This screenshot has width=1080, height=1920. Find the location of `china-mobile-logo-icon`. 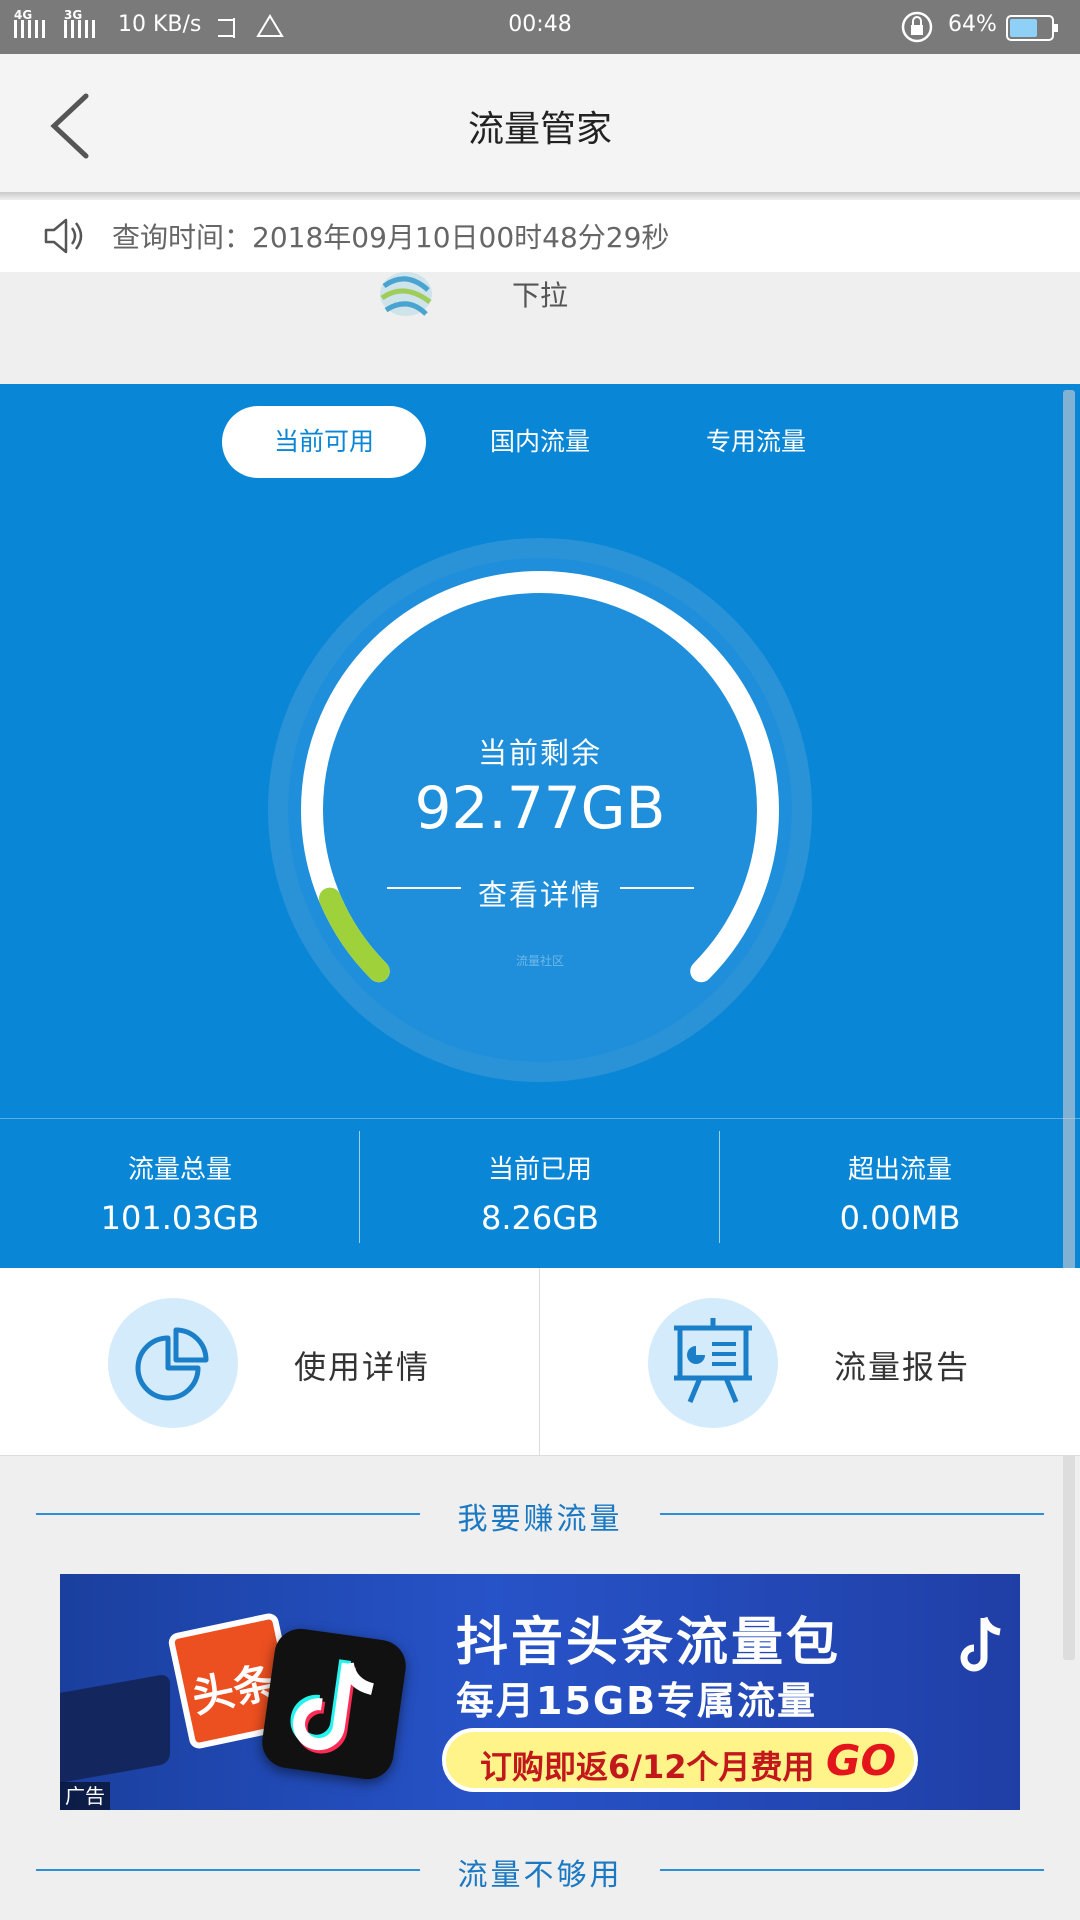

china-mobile-logo-icon is located at coordinates (406, 294).